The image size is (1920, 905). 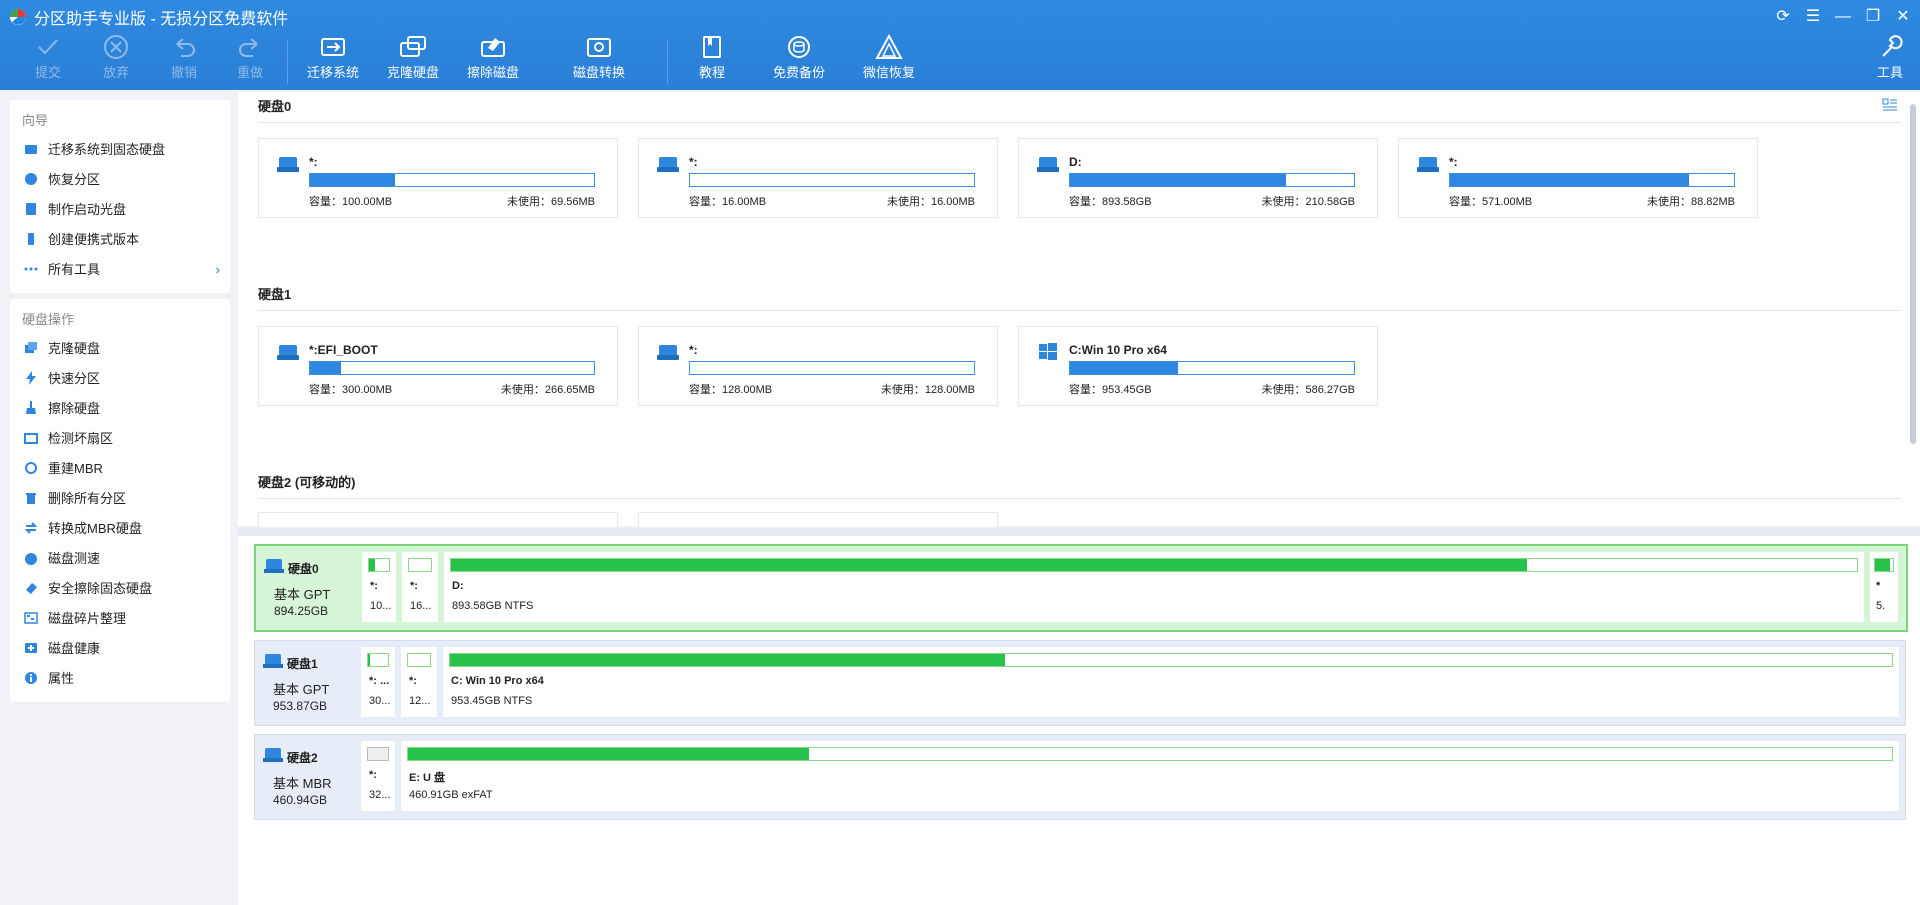 I want to click on unused-text: 未使用：266.65MB, so click(x=547, y=390).